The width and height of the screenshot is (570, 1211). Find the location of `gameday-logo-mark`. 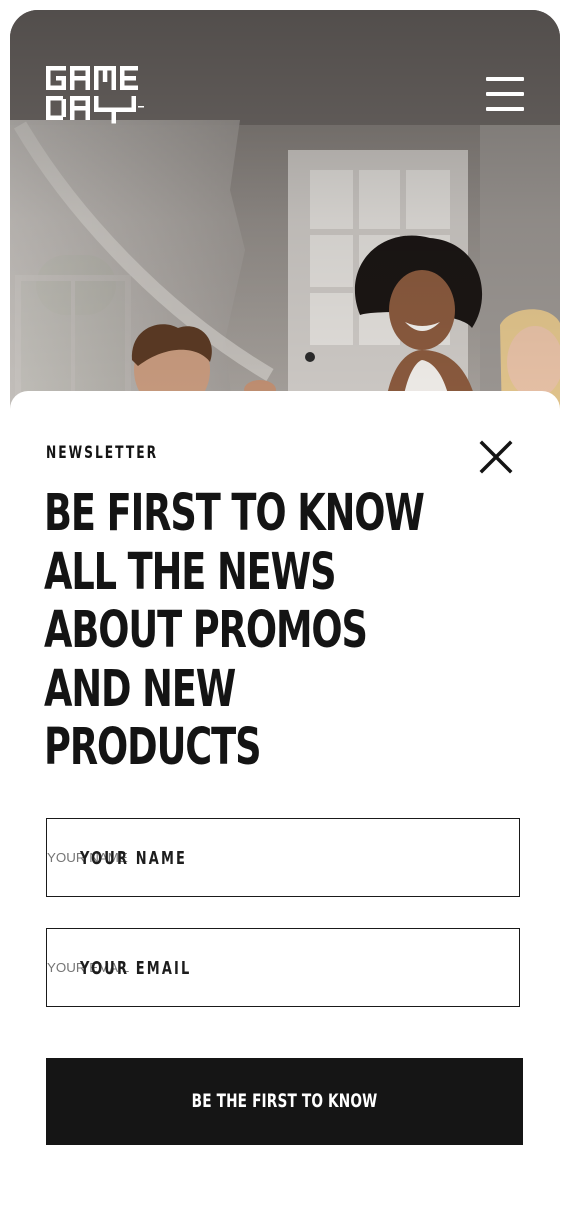

gameday-logo-mark is located at coordinates (95, 95).